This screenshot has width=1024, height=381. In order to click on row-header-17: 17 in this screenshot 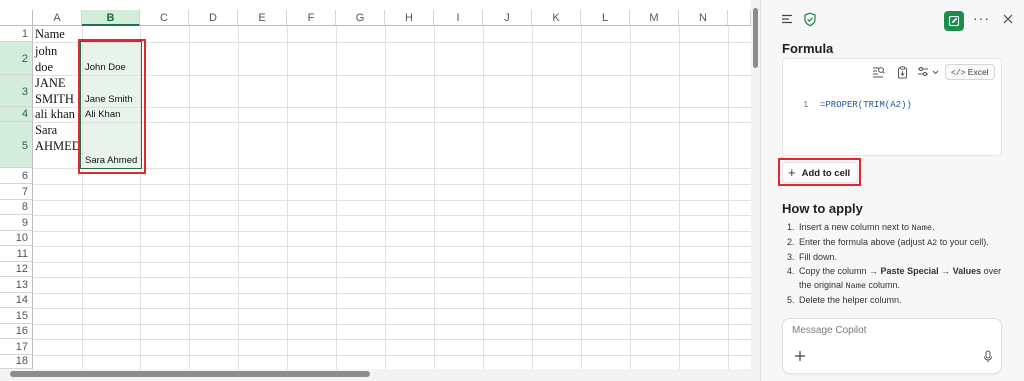, I will do `click(16, 347)`.